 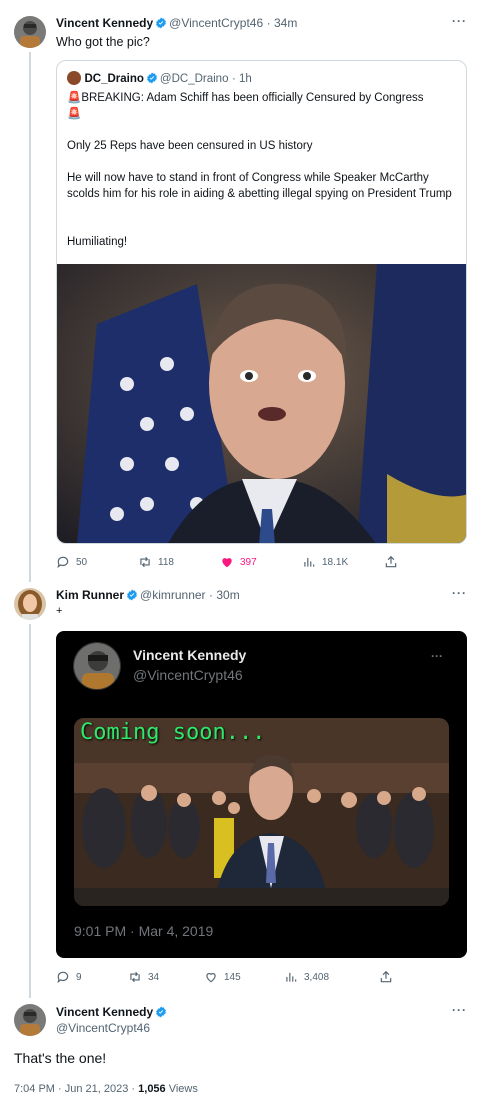 I want to click on retweet-count: 118, so click(x=166, y=562).